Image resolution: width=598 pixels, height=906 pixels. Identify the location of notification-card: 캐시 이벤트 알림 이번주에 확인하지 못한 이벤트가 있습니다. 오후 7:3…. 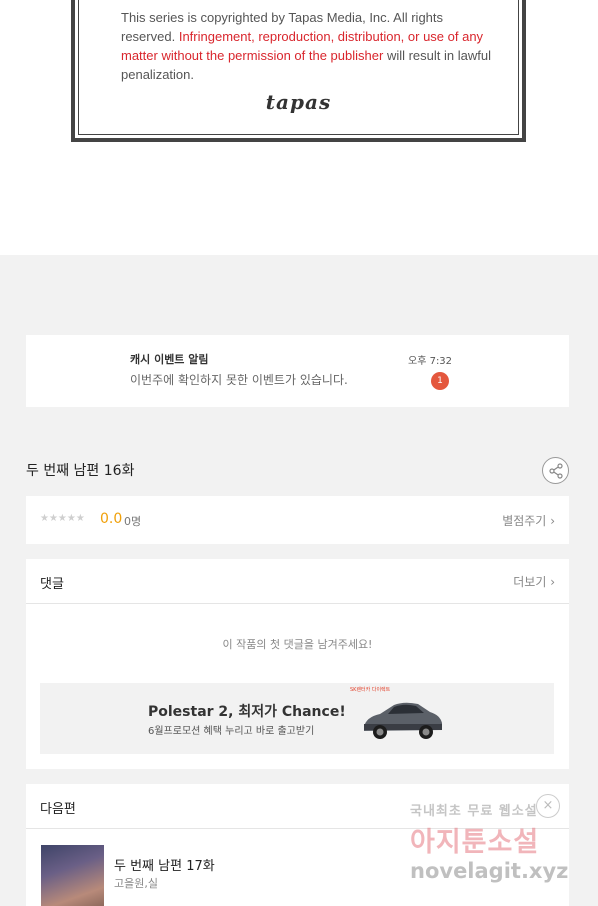
(297, 371).